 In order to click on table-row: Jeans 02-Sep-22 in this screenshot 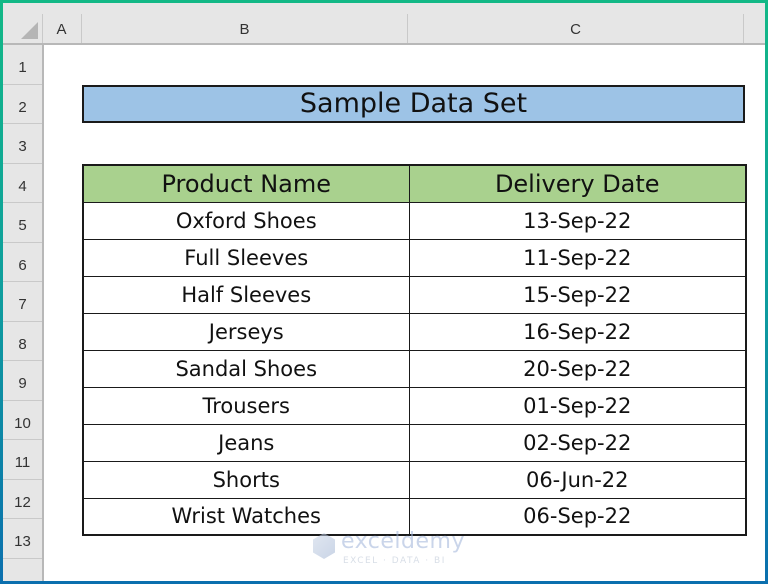, I will do `click(414, 442)`.